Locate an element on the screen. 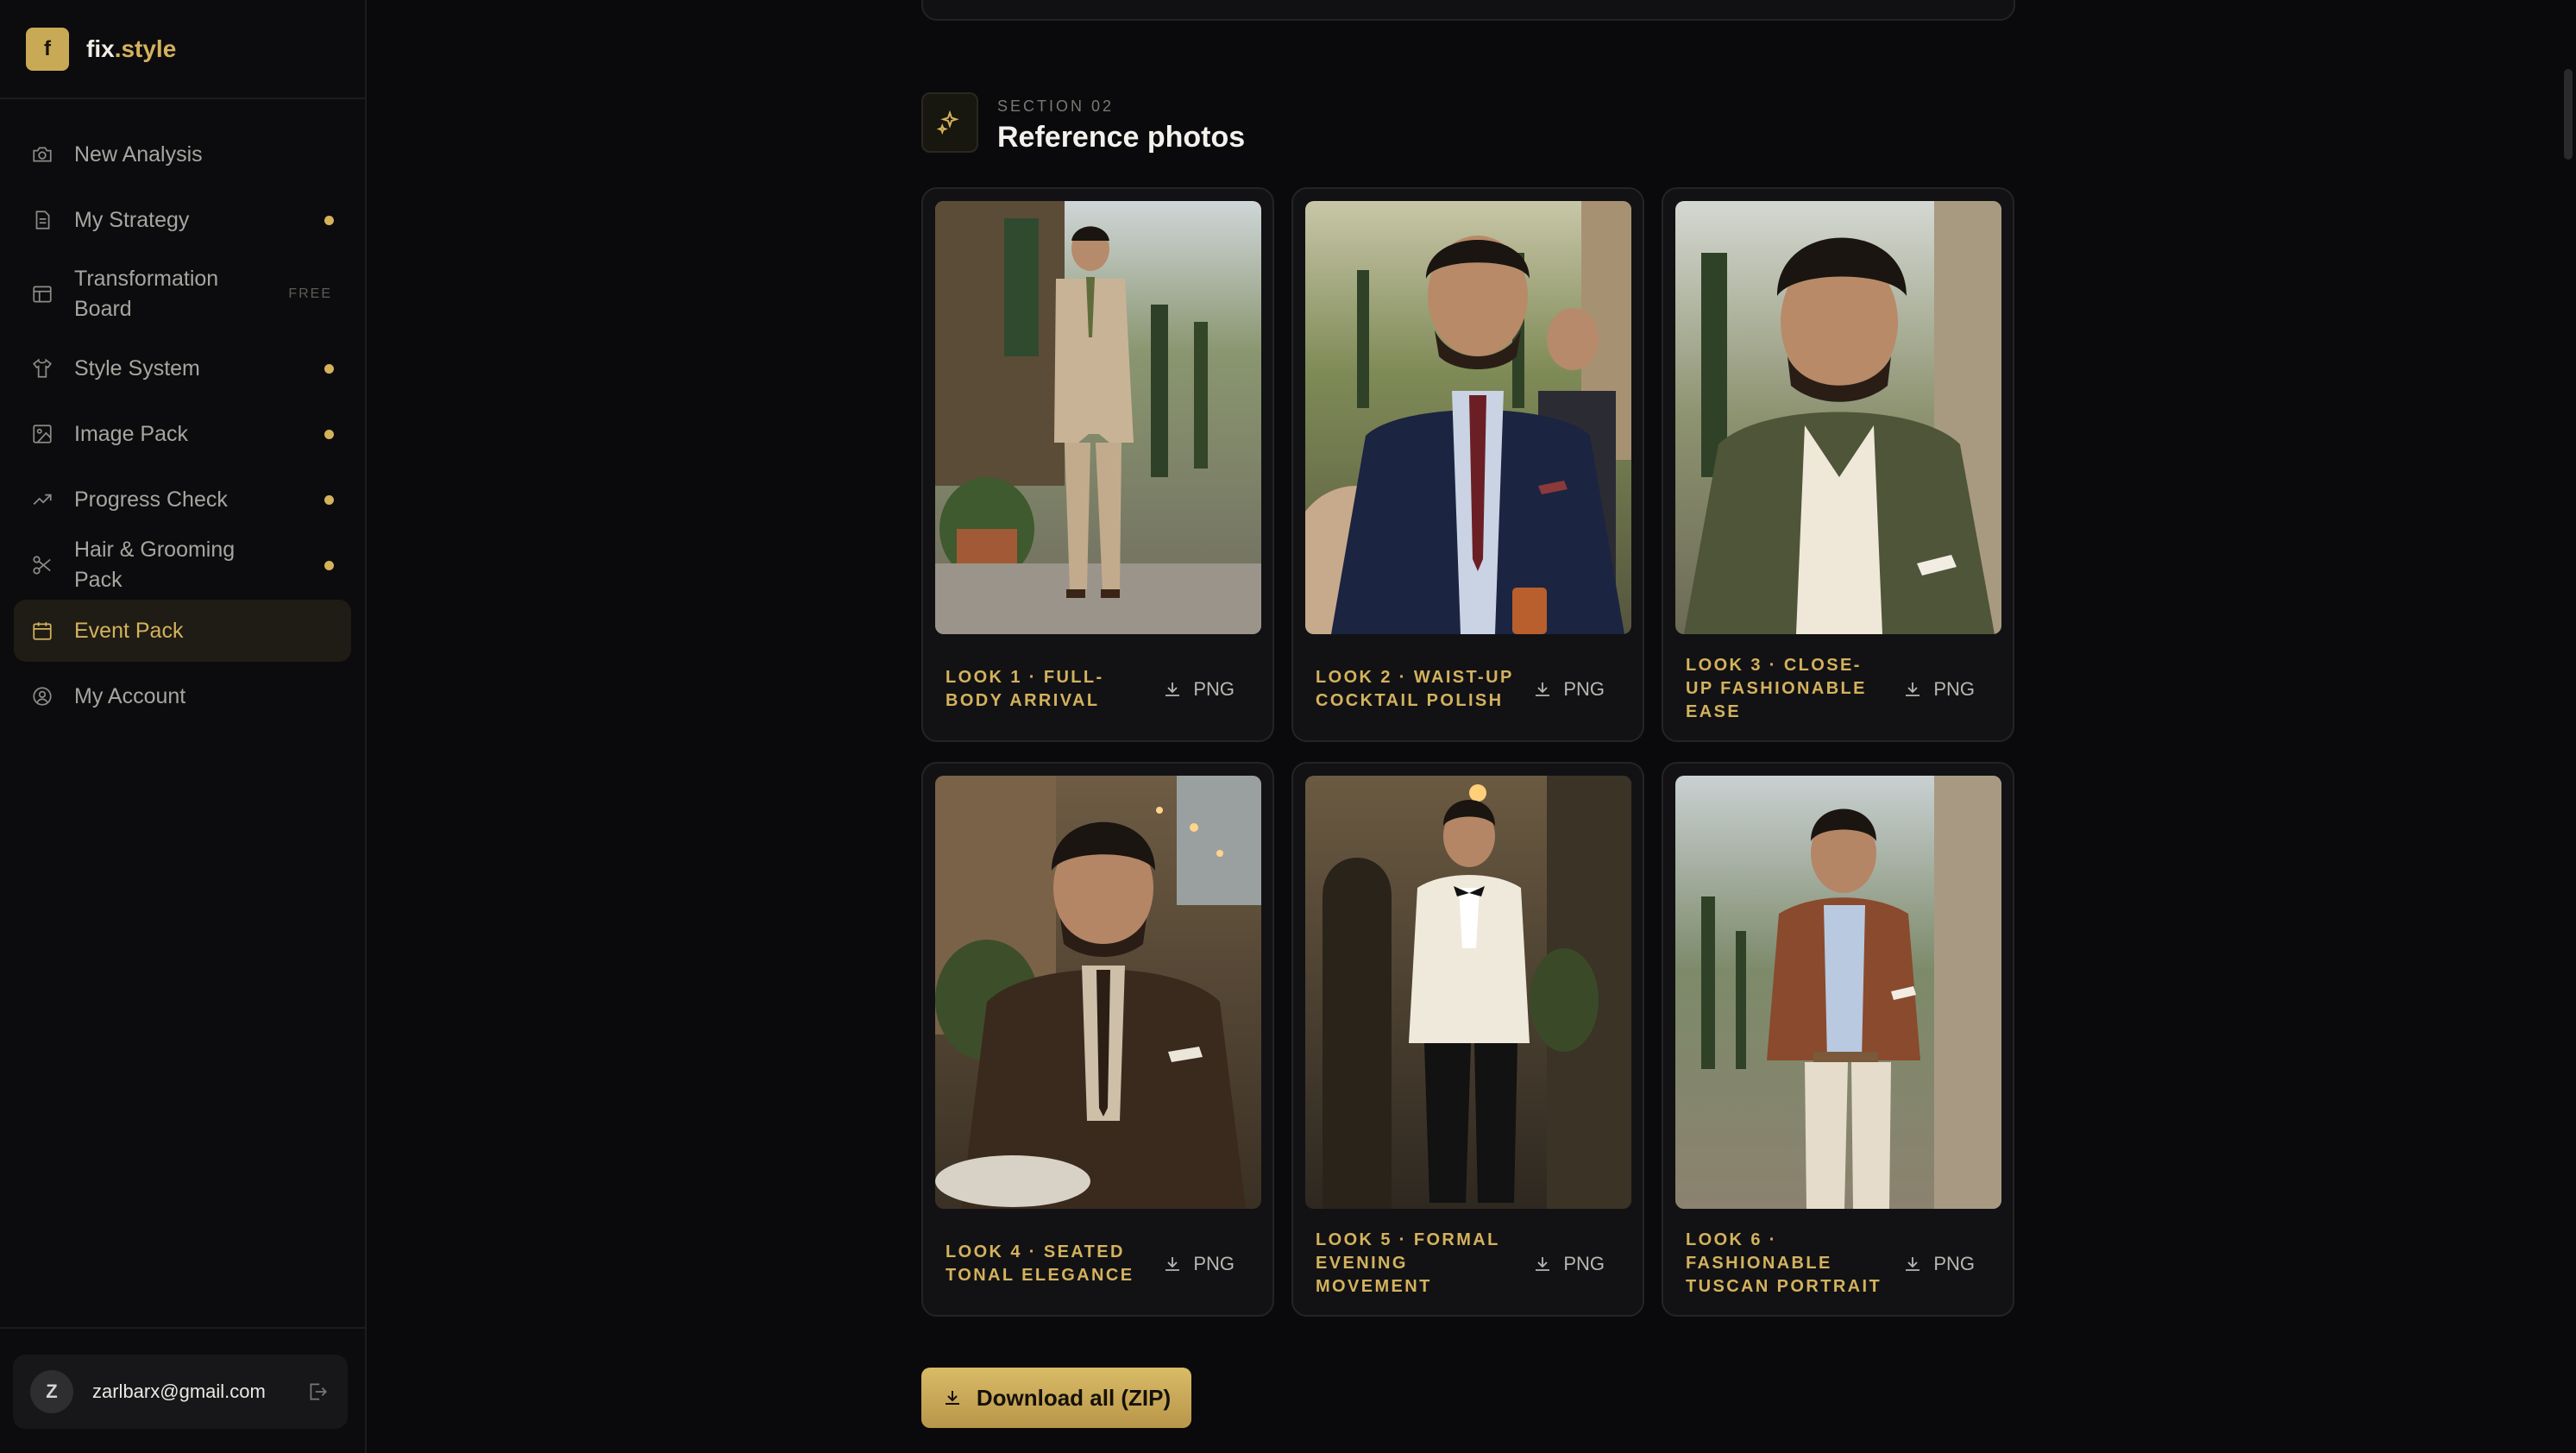 The width and height of the screenshot is (2576, 1453). sidebar-item-label: My Account is located at coordinates (130, 696).